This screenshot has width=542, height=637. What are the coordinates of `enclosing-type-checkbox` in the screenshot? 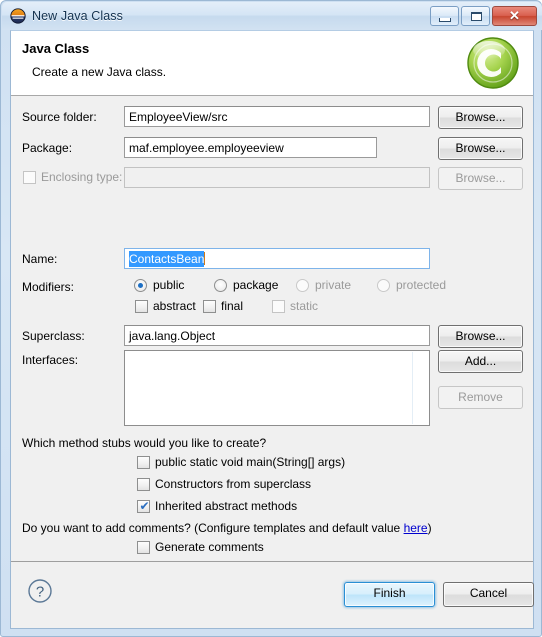 It's located at (29, 177).